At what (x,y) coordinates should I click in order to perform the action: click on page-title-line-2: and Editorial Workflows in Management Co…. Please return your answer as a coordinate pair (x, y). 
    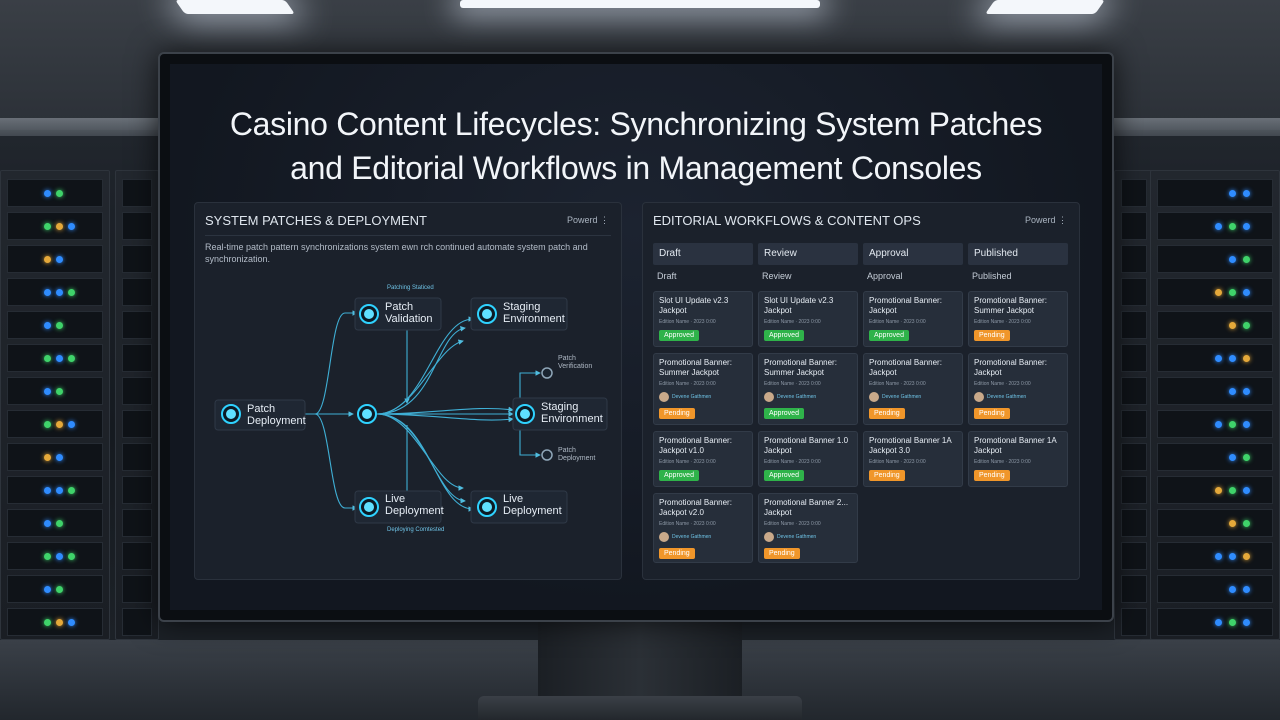
    Looking at the image, I should click on (636, 168).